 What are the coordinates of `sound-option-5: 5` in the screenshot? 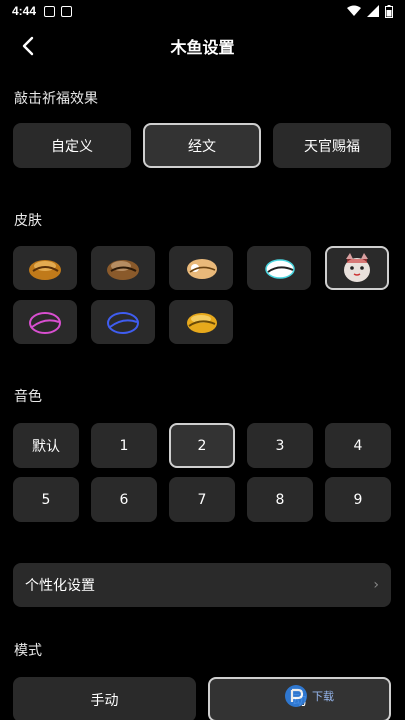 It's located at (46, 499).